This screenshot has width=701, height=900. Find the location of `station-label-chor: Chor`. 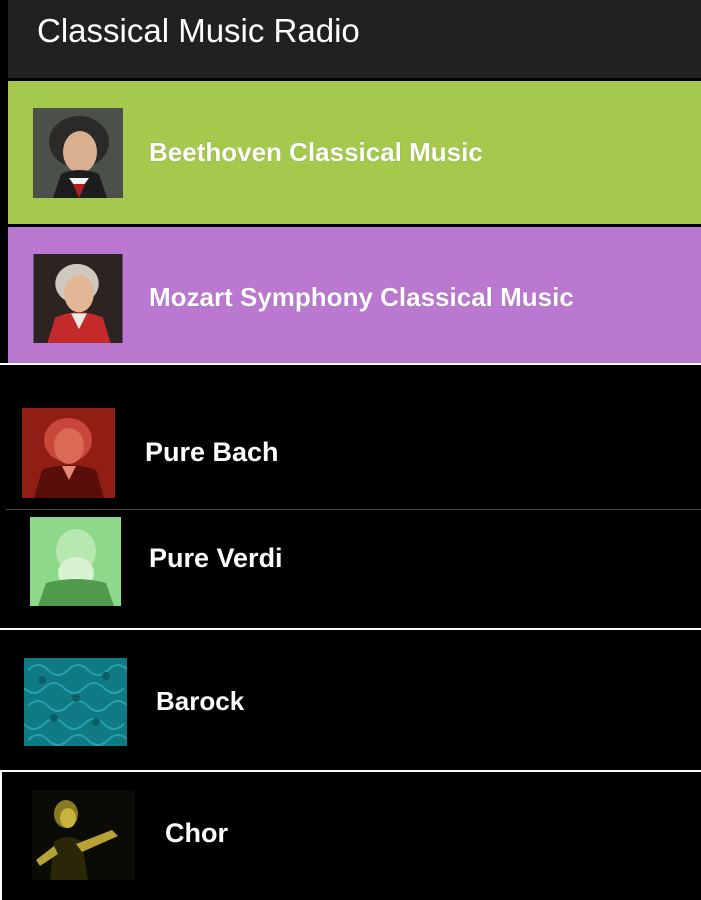

station-label-chor: Chor is located at coordinates (196, 833).